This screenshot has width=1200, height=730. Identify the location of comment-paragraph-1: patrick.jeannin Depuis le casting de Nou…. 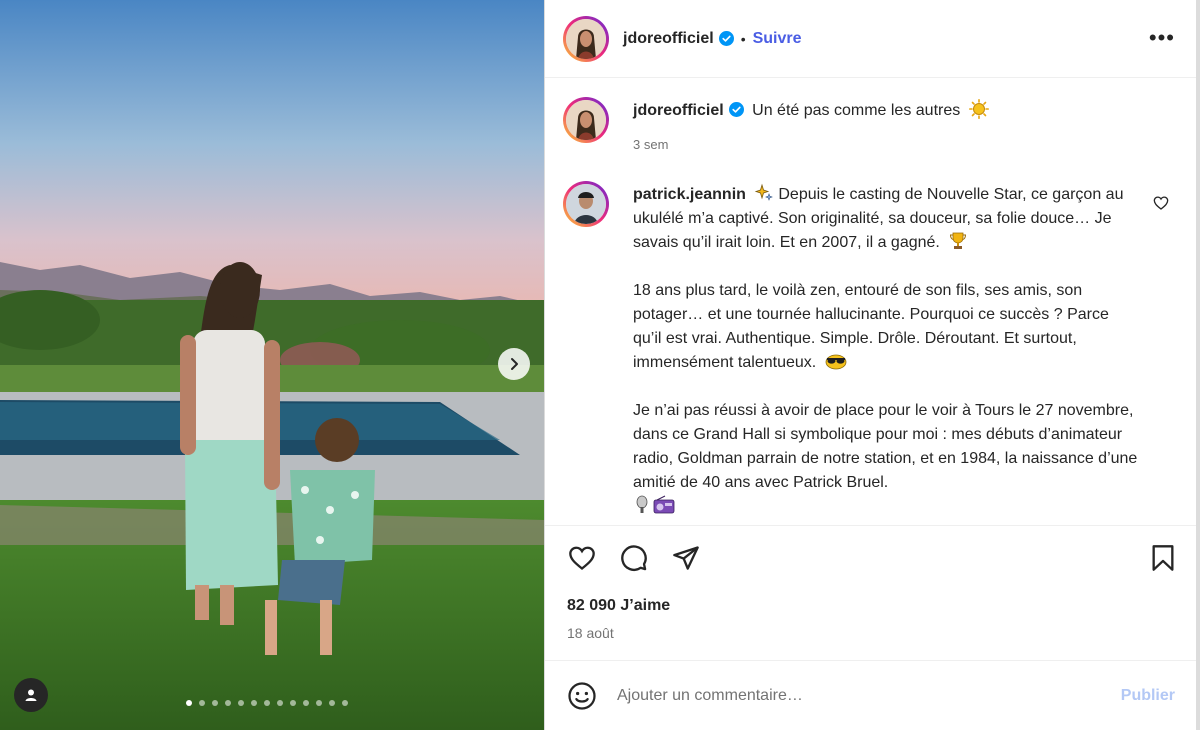
(886, 219).